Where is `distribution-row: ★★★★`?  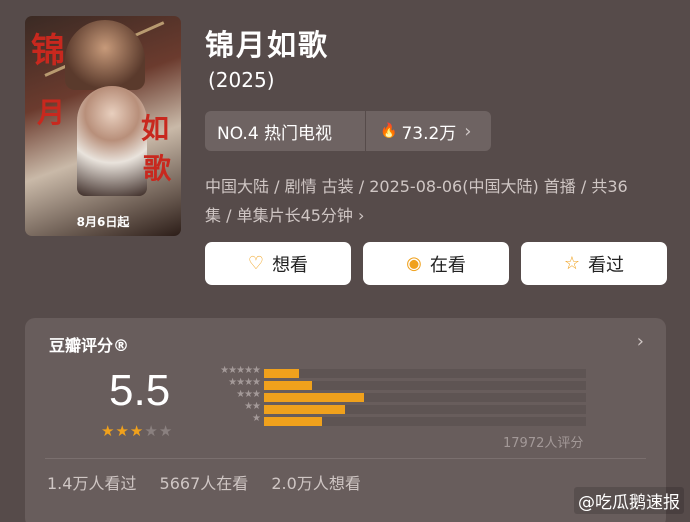 distribution-row: ★★★★ is located at coordinates (407, 383).